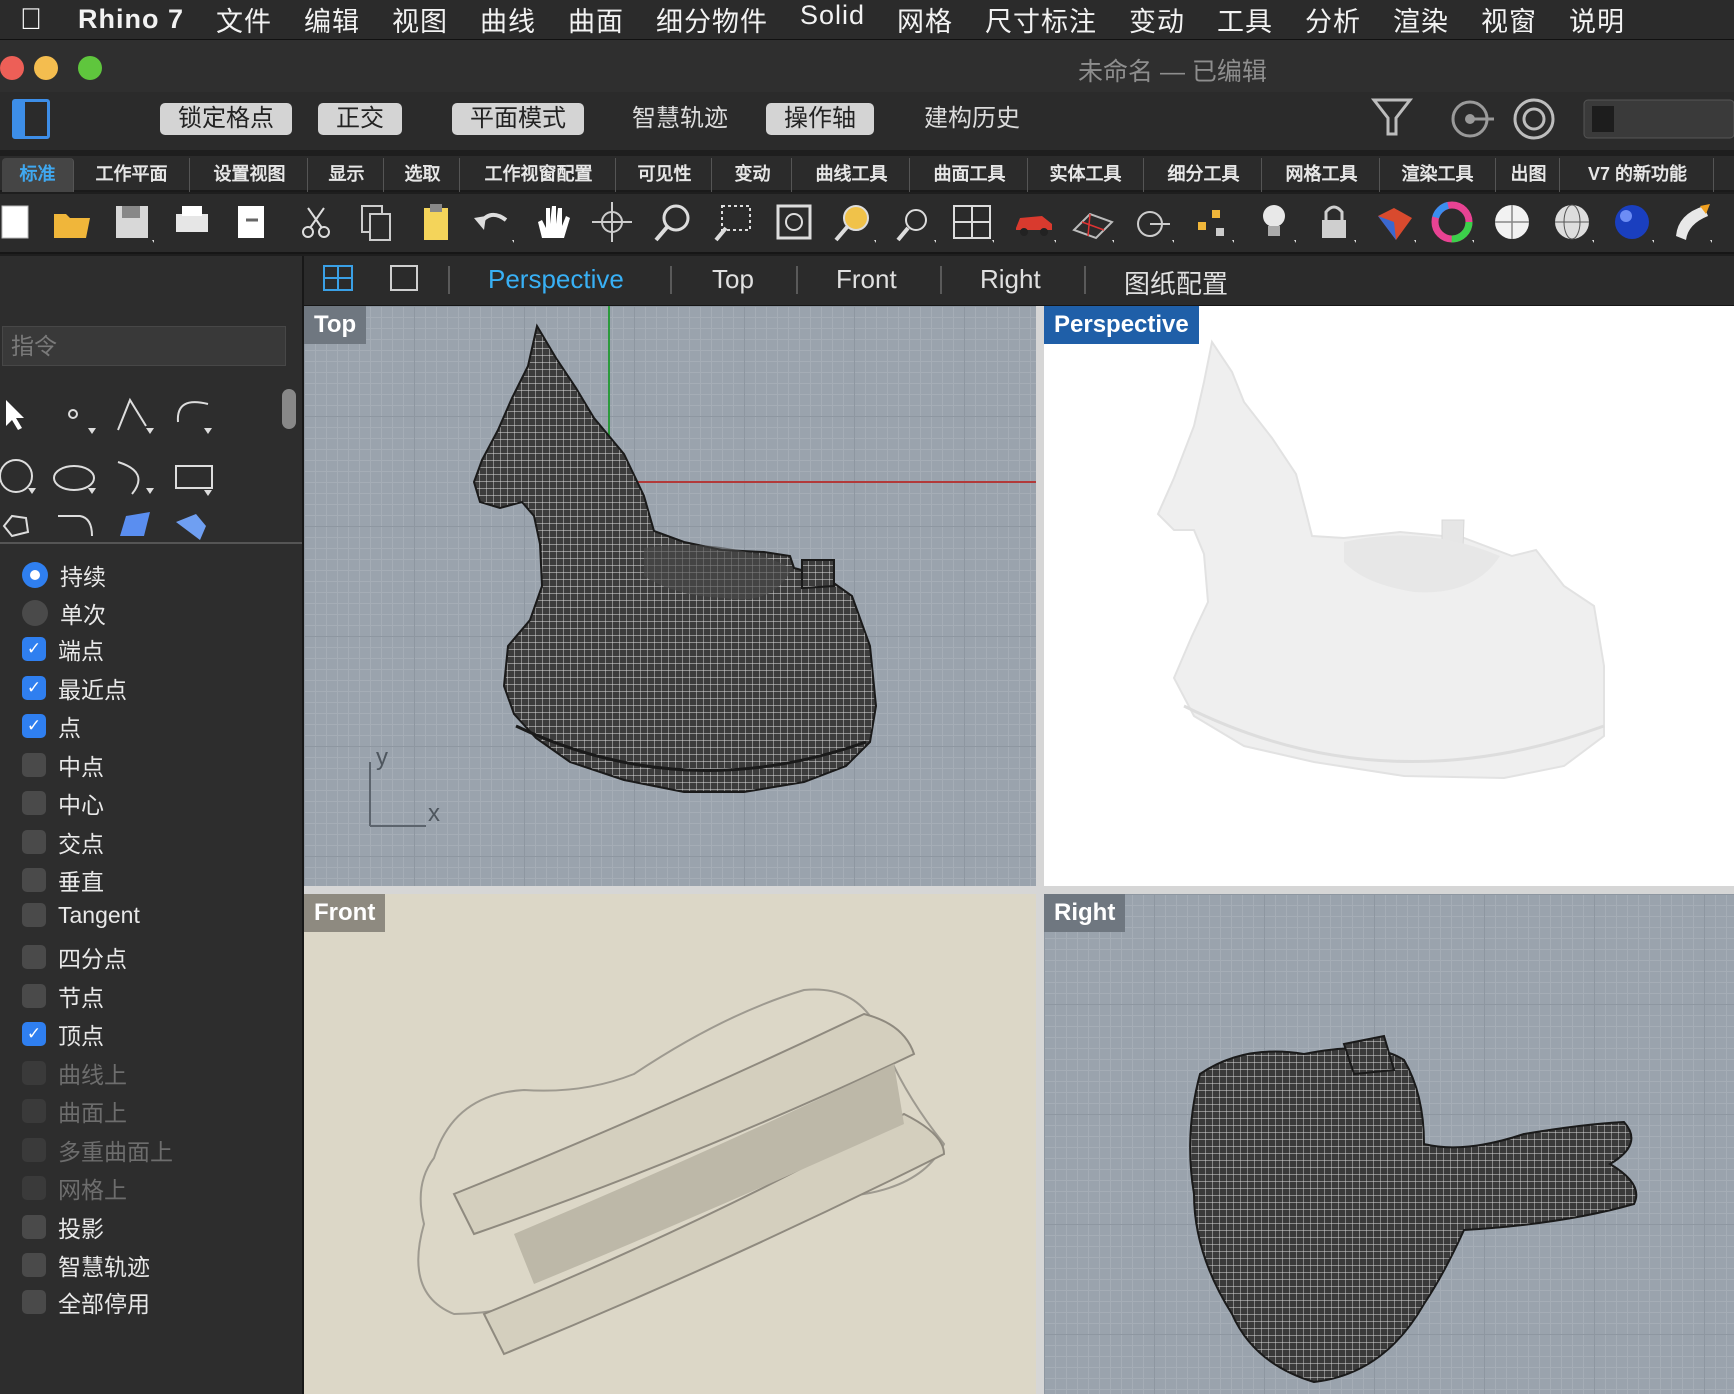  I want to click on menu-item: 变动, so click(1157, 19).